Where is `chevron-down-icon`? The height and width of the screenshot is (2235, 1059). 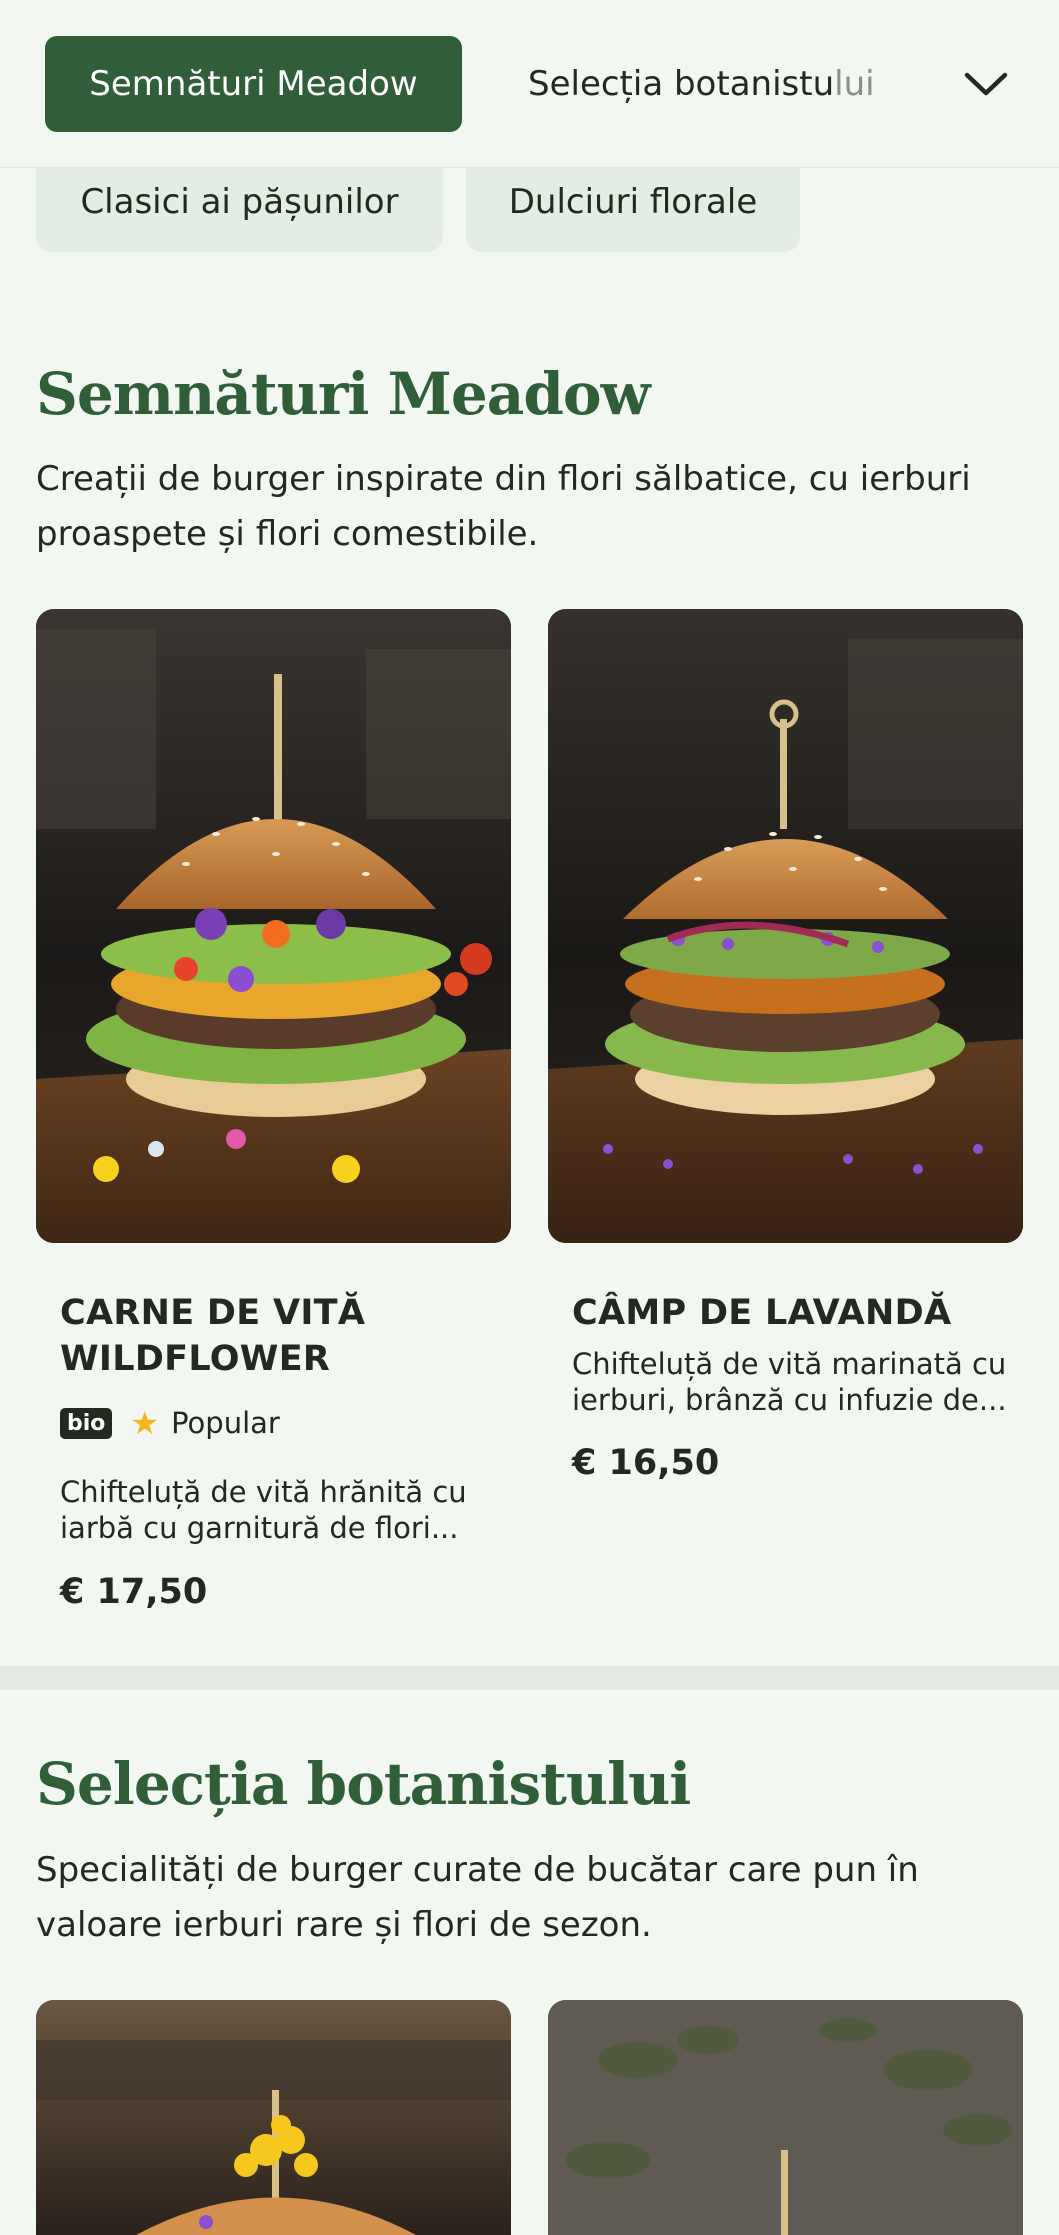
chevron-down-icon is located at coordinates (986, 84).